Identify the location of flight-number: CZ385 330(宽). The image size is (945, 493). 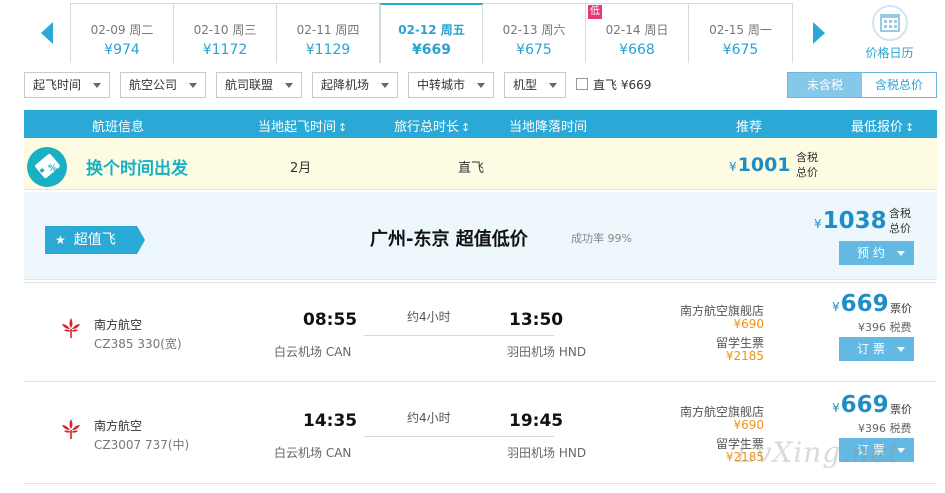
(138, 344).